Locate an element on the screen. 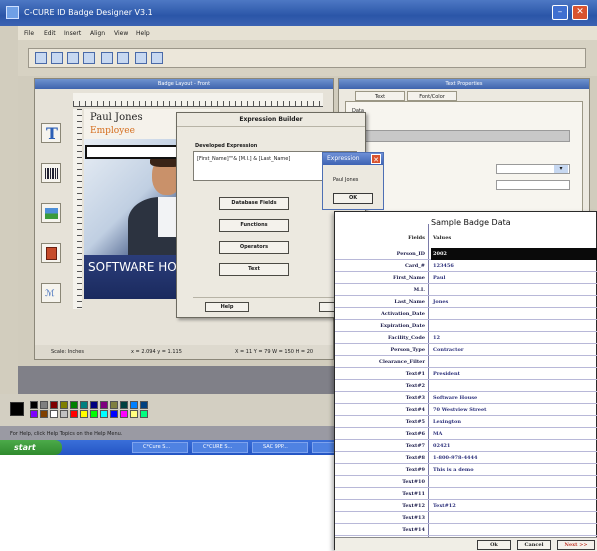 Image resolution: width=597 pixels, height=551 pixels. table-row: Text#3 Software House is located at coordinates (466, 398).